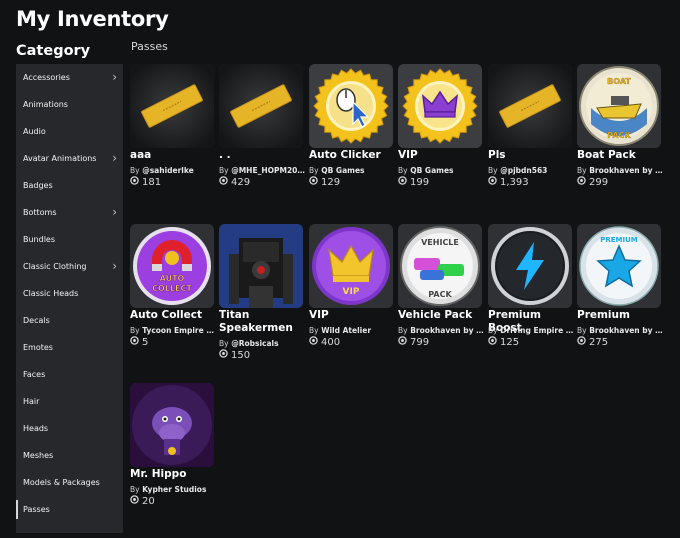  I want to click on item-name: Boat Pack, so click(622, 155).